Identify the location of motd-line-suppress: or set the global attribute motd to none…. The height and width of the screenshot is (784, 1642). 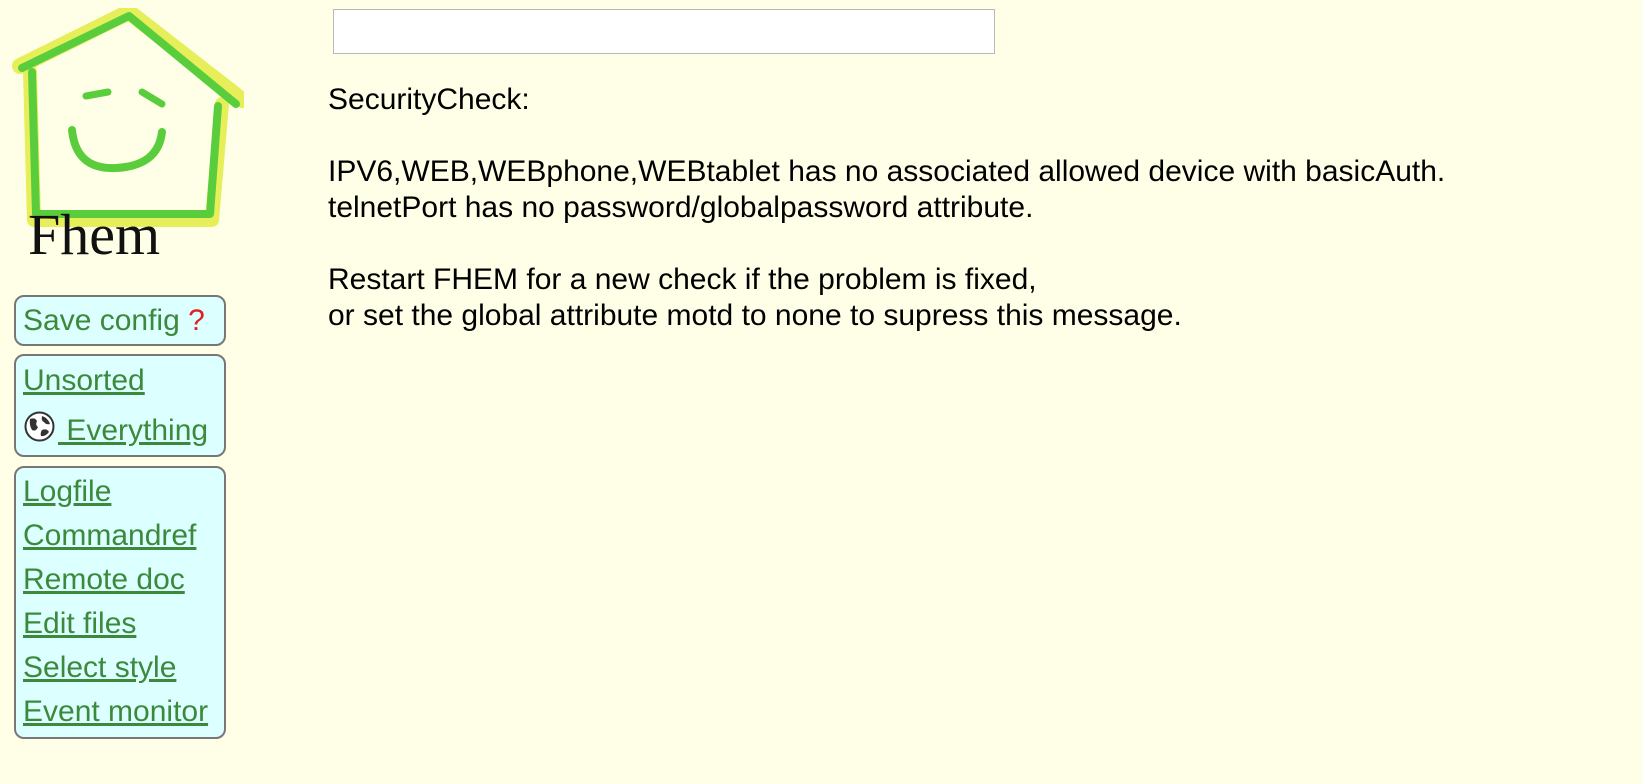
(755, 315).